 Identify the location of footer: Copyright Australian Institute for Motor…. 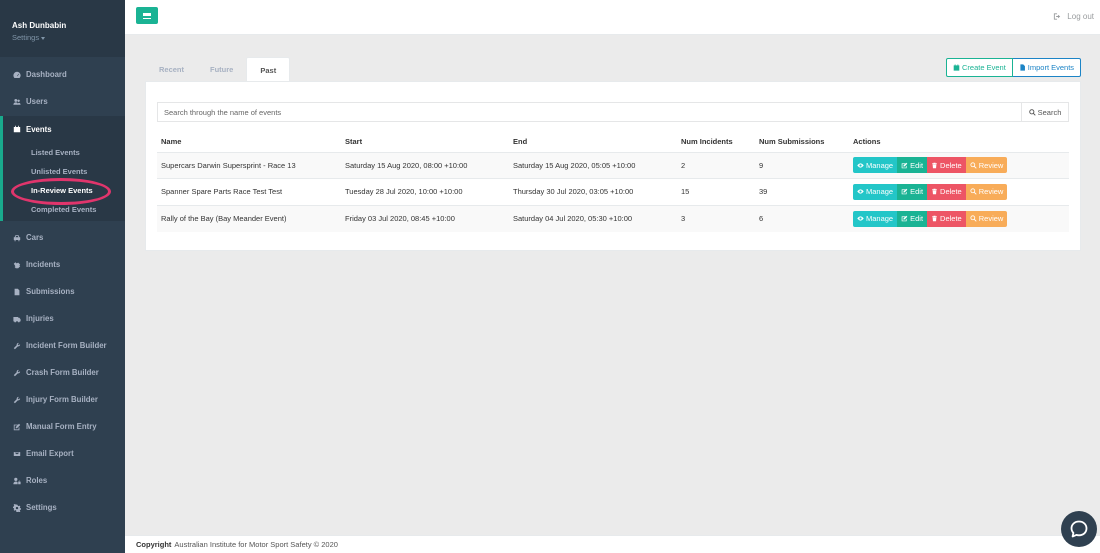
(612, 544).